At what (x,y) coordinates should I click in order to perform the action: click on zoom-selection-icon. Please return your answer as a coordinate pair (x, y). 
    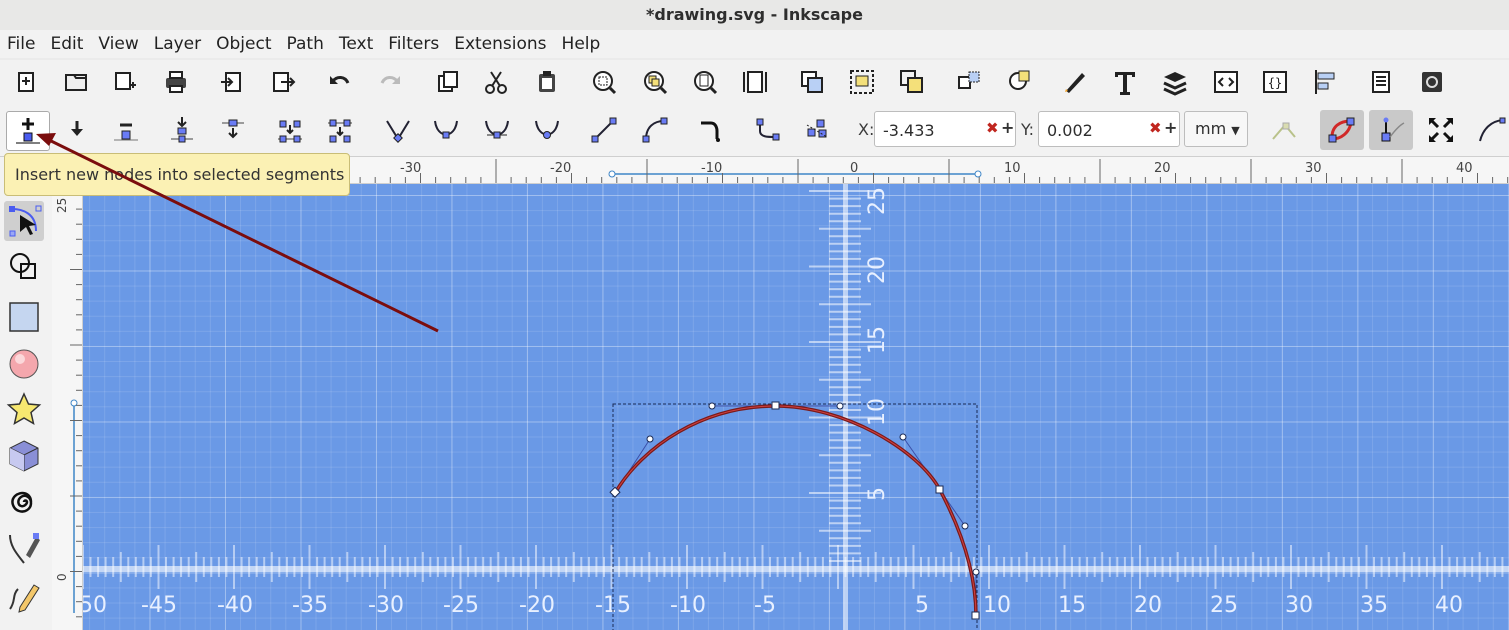
    Looking at the image, I should click on (604, 82).